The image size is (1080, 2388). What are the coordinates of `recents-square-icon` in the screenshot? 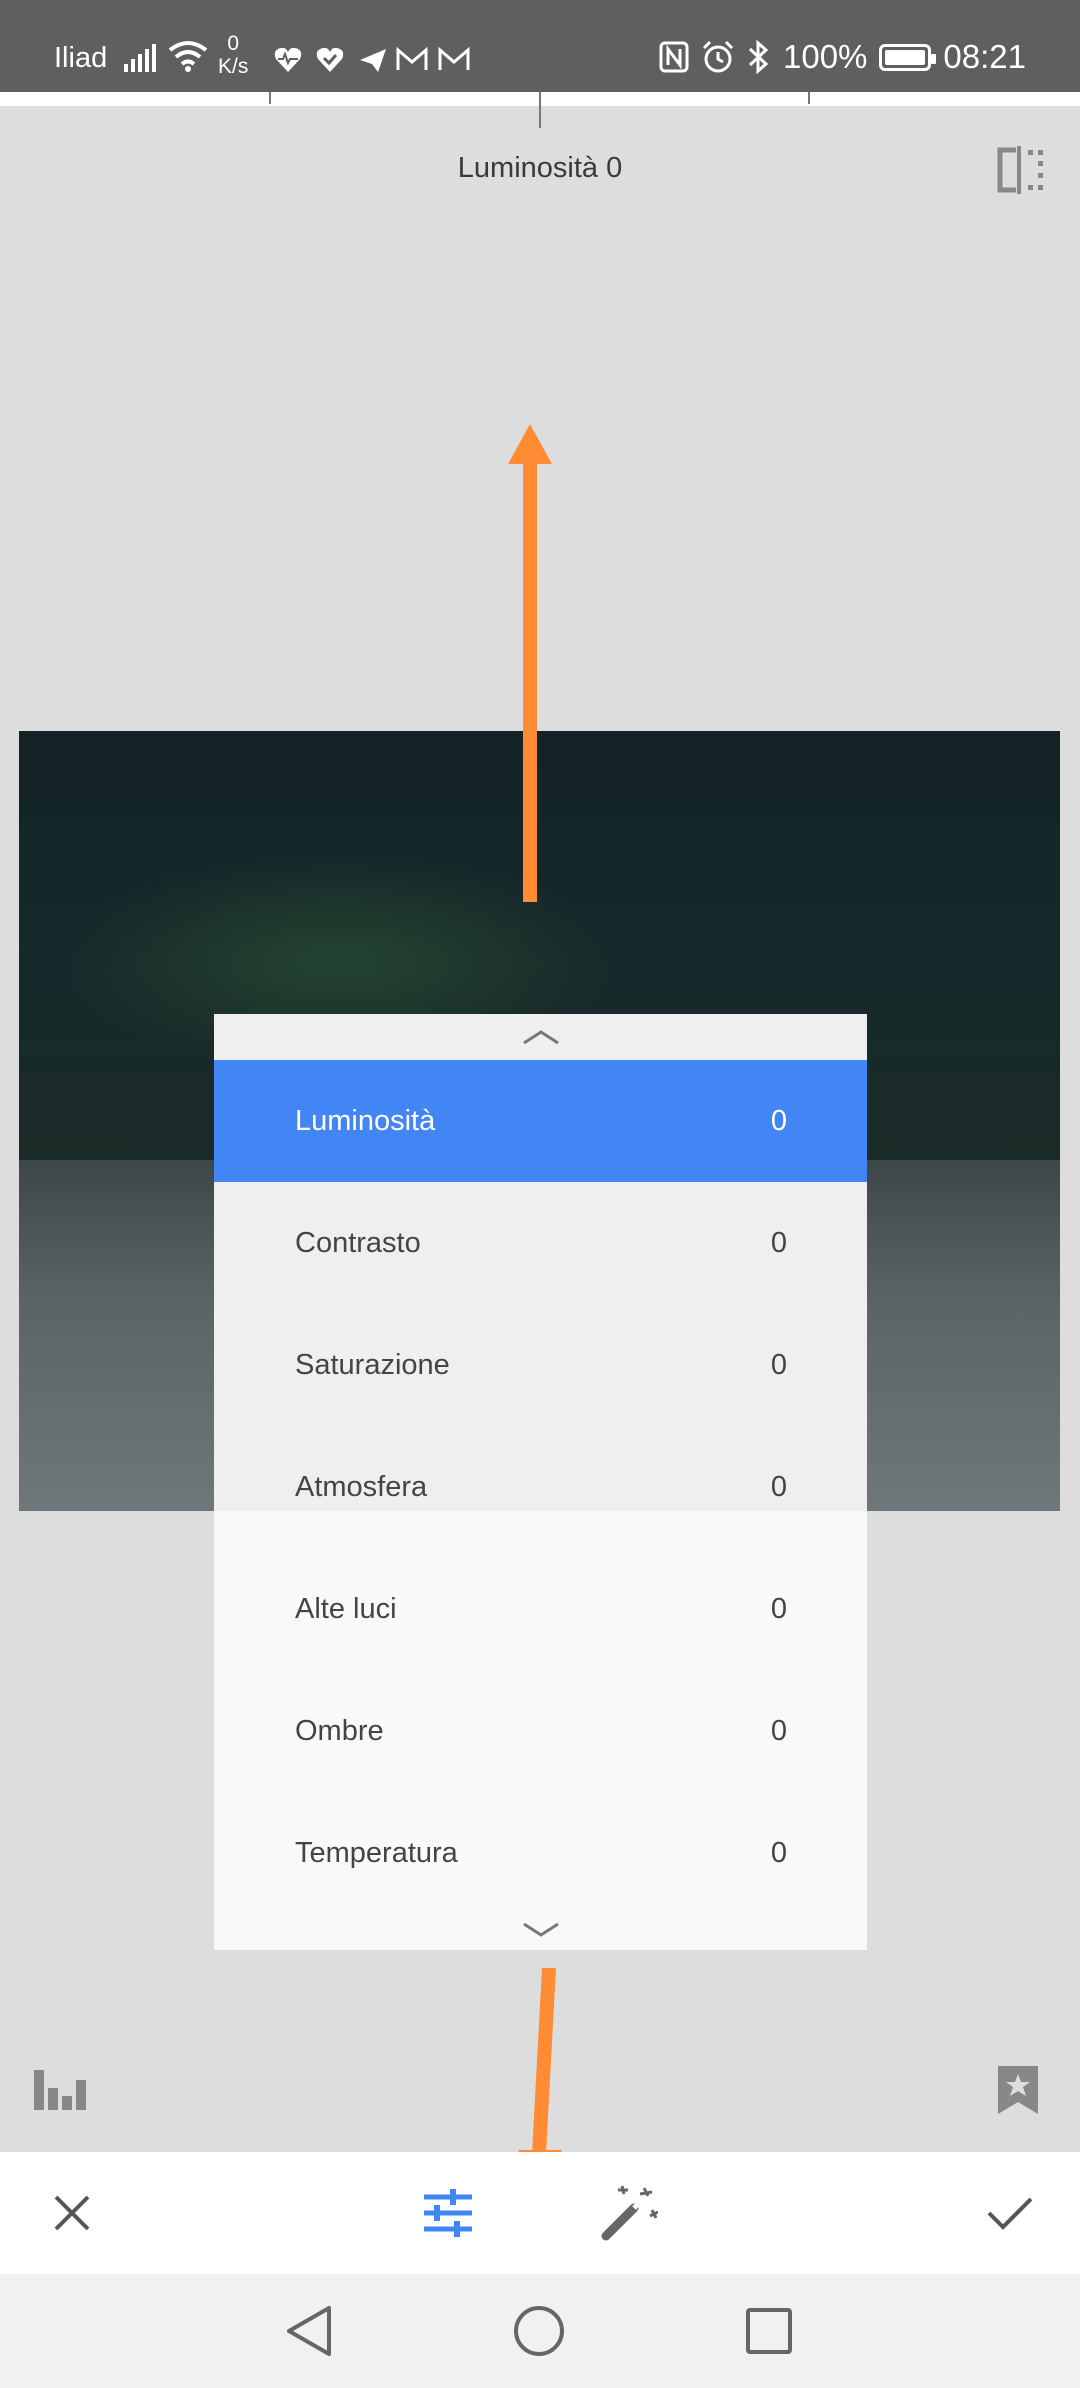 It's located at (769, 2331).